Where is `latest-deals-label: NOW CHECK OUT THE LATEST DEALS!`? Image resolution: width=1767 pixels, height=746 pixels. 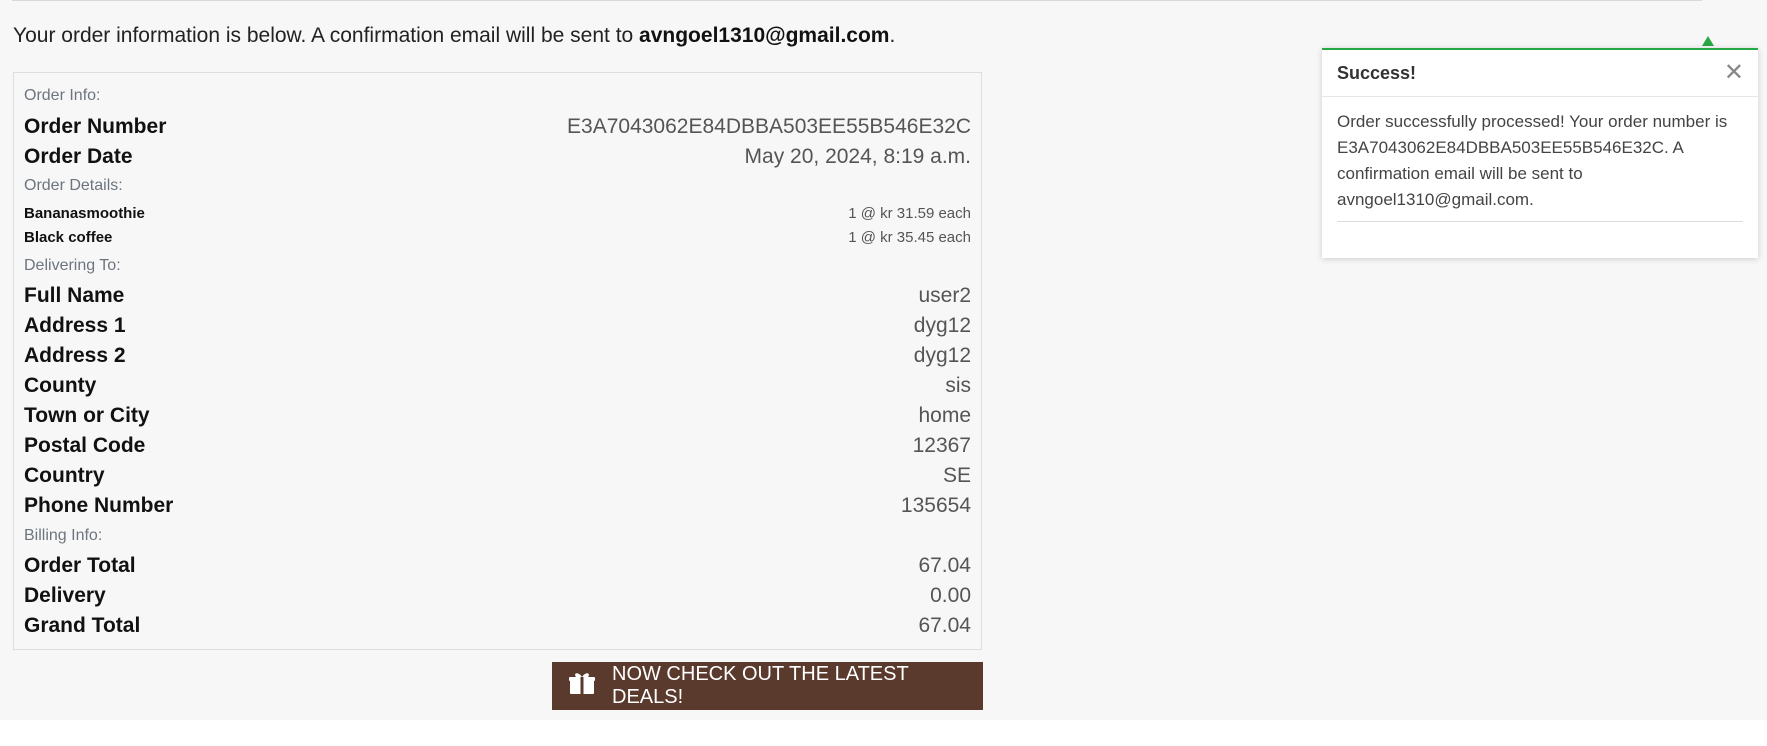 latest-deals-label: NOW CHECK OUT THE LATEST DEALS! is located at coordinates (760, 685).